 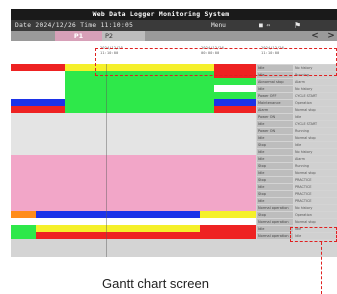 What do you see at coordinates (331, 36) in the screenshot?
I see `next-page-button: >` at bounding box center [331, 36].